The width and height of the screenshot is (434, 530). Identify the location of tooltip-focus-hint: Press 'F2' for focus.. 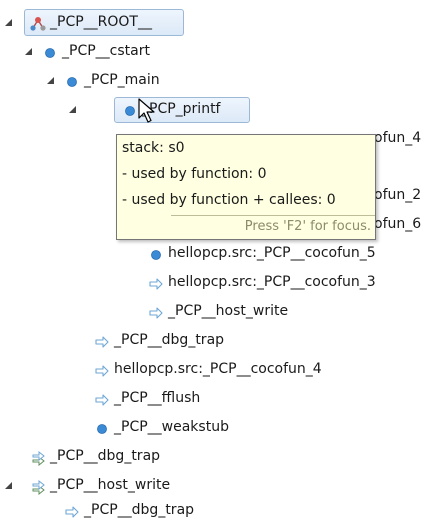
(273, 227).